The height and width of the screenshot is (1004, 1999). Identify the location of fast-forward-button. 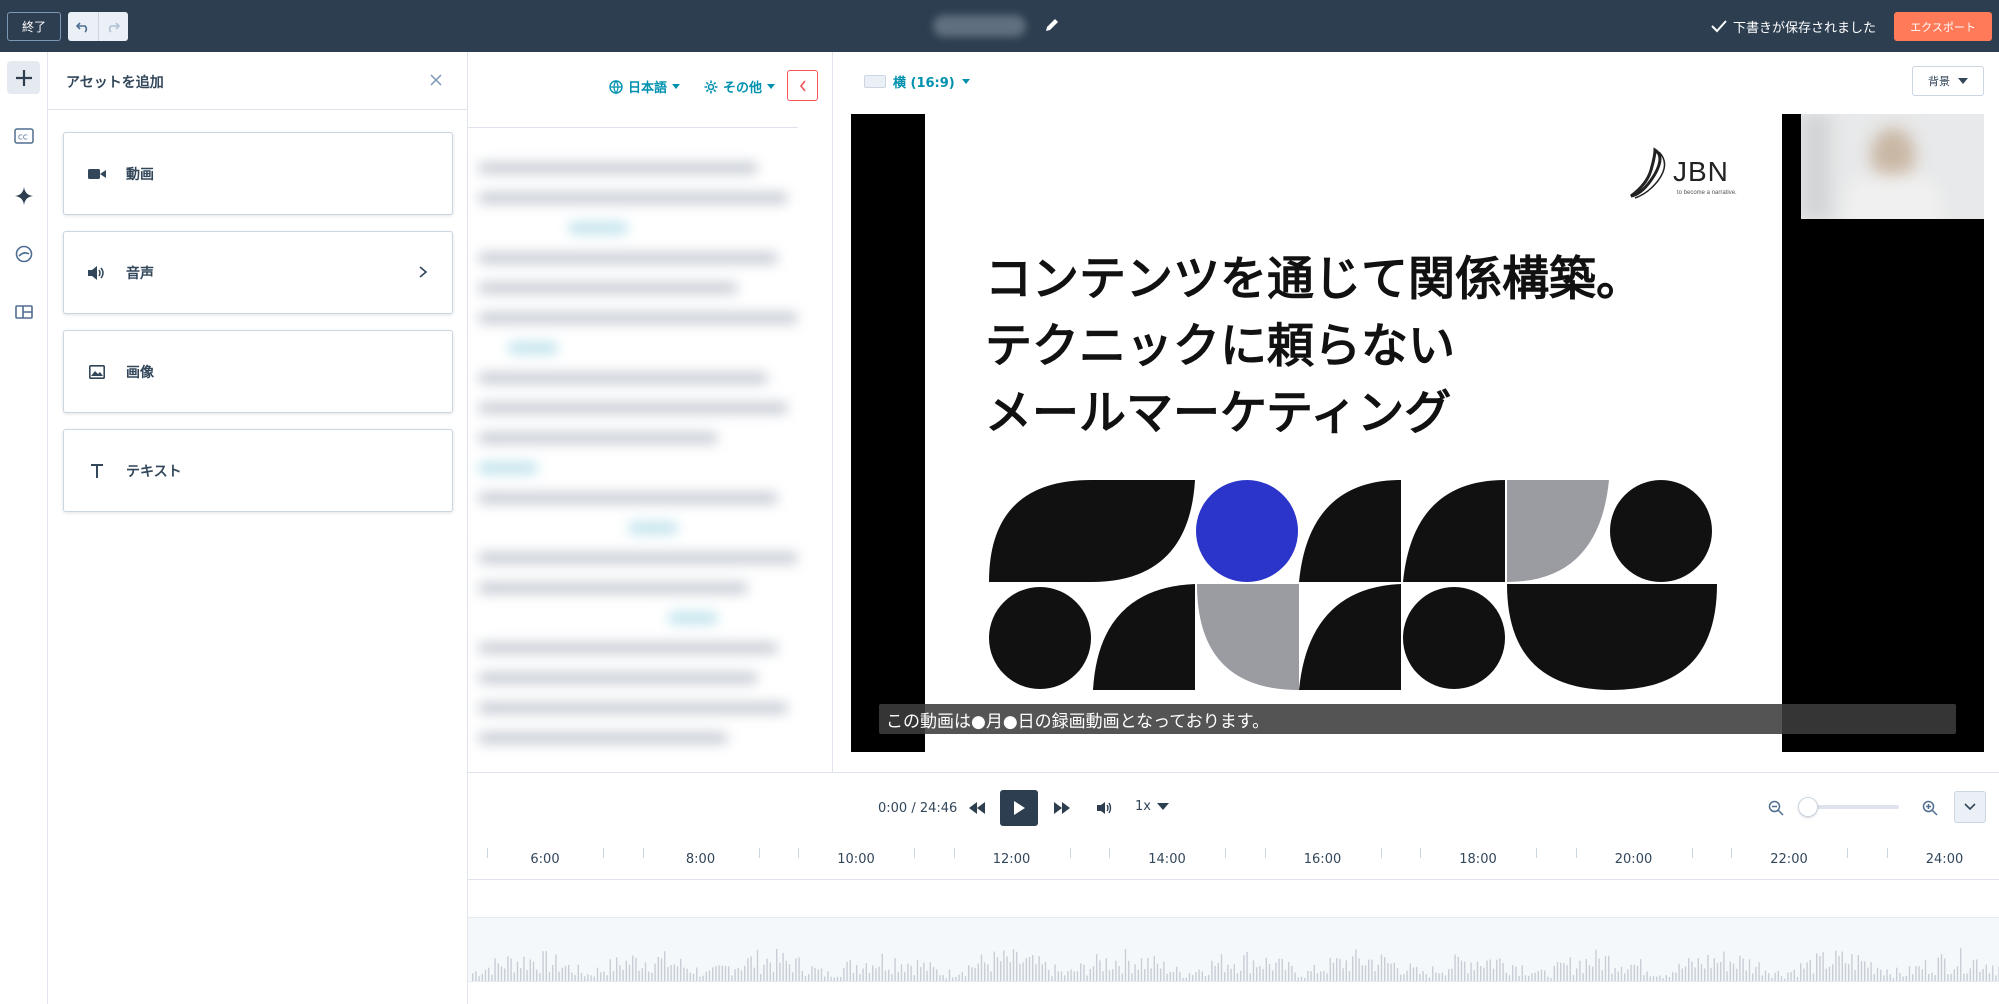
(1062, 808).